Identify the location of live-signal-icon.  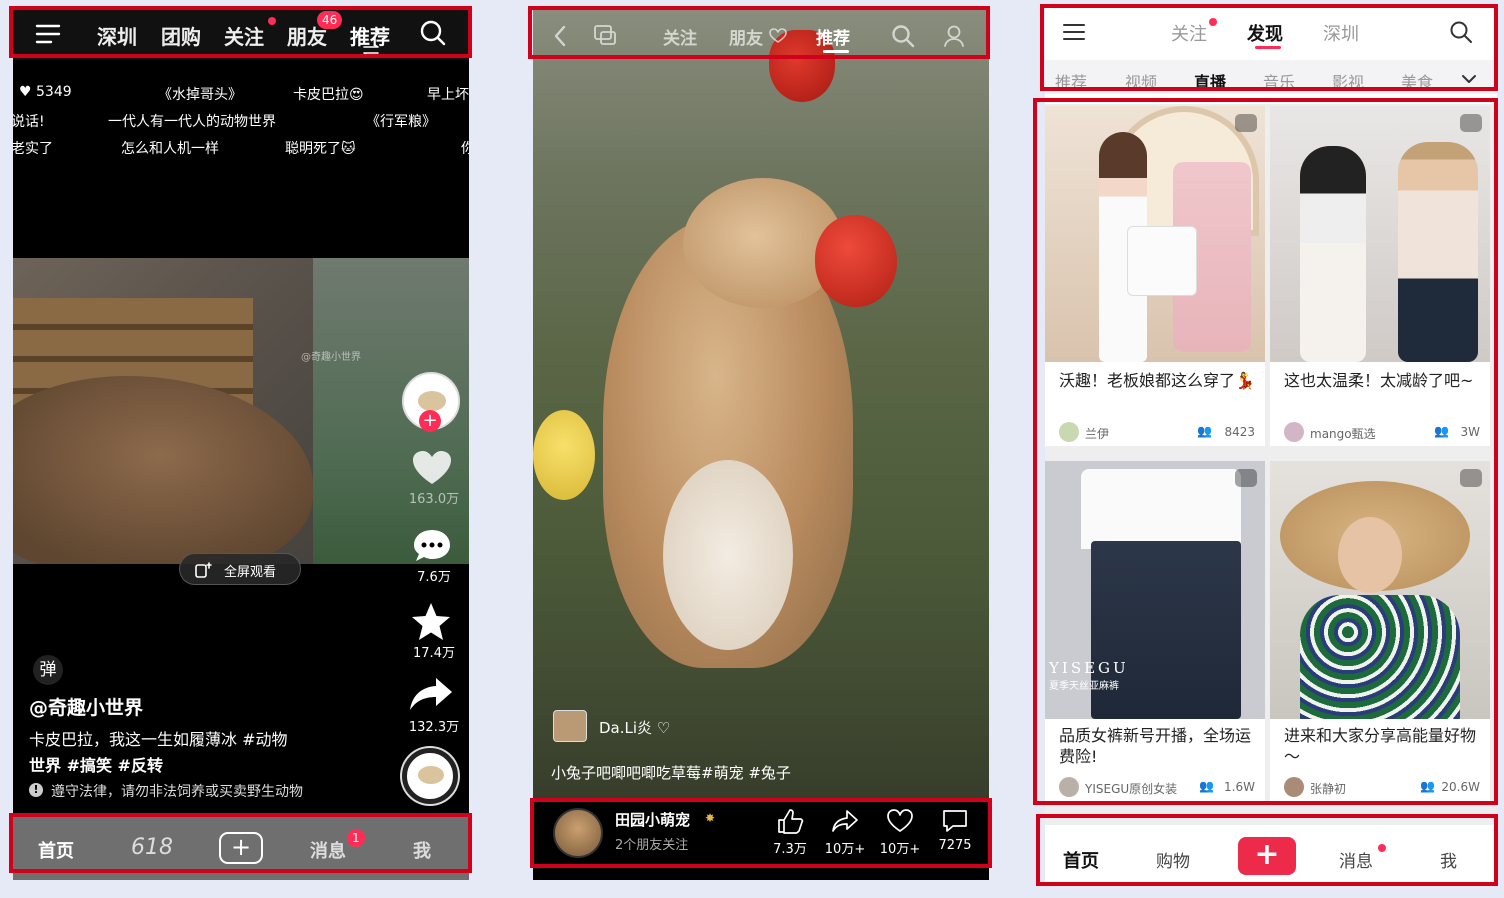
(1471, 123).